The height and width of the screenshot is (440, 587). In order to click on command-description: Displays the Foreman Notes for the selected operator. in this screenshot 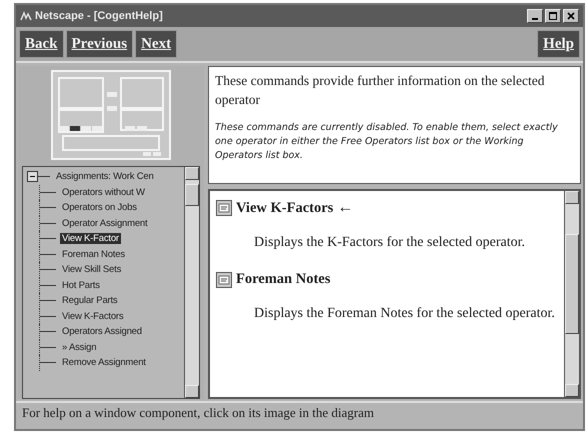, I will do `click(405, 314)`.